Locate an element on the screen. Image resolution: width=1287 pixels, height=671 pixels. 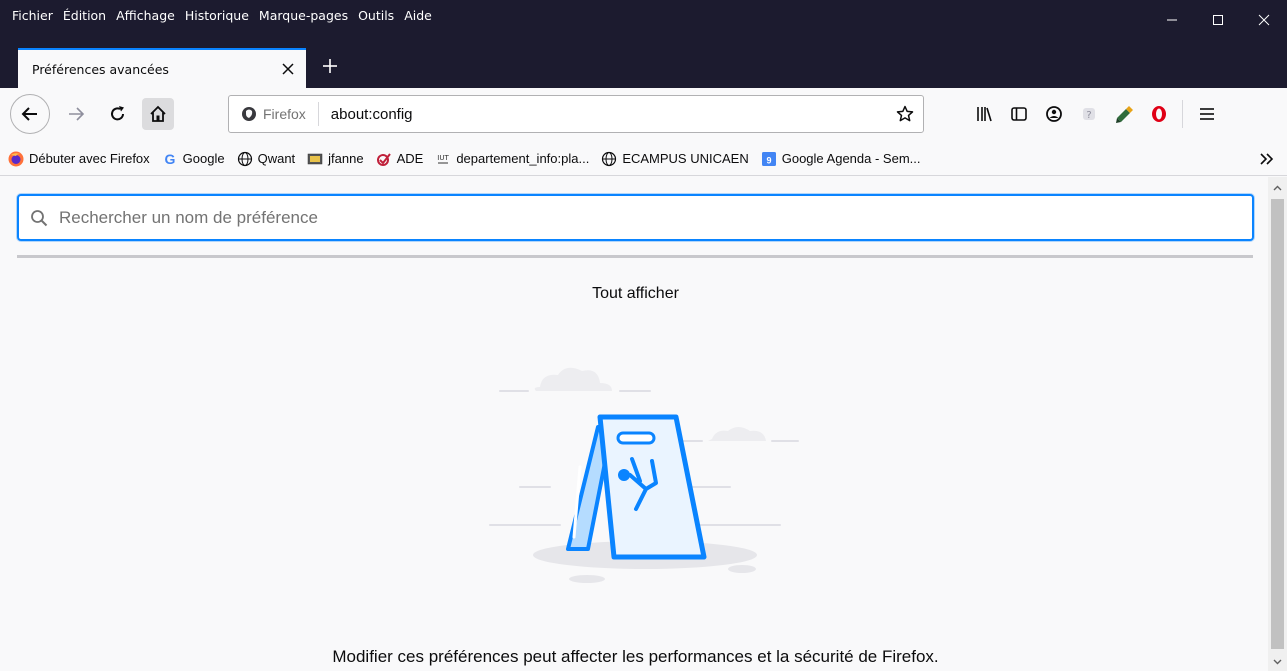
navigation-bar: Firefox about:config ? is located at coordinates (643, 115).